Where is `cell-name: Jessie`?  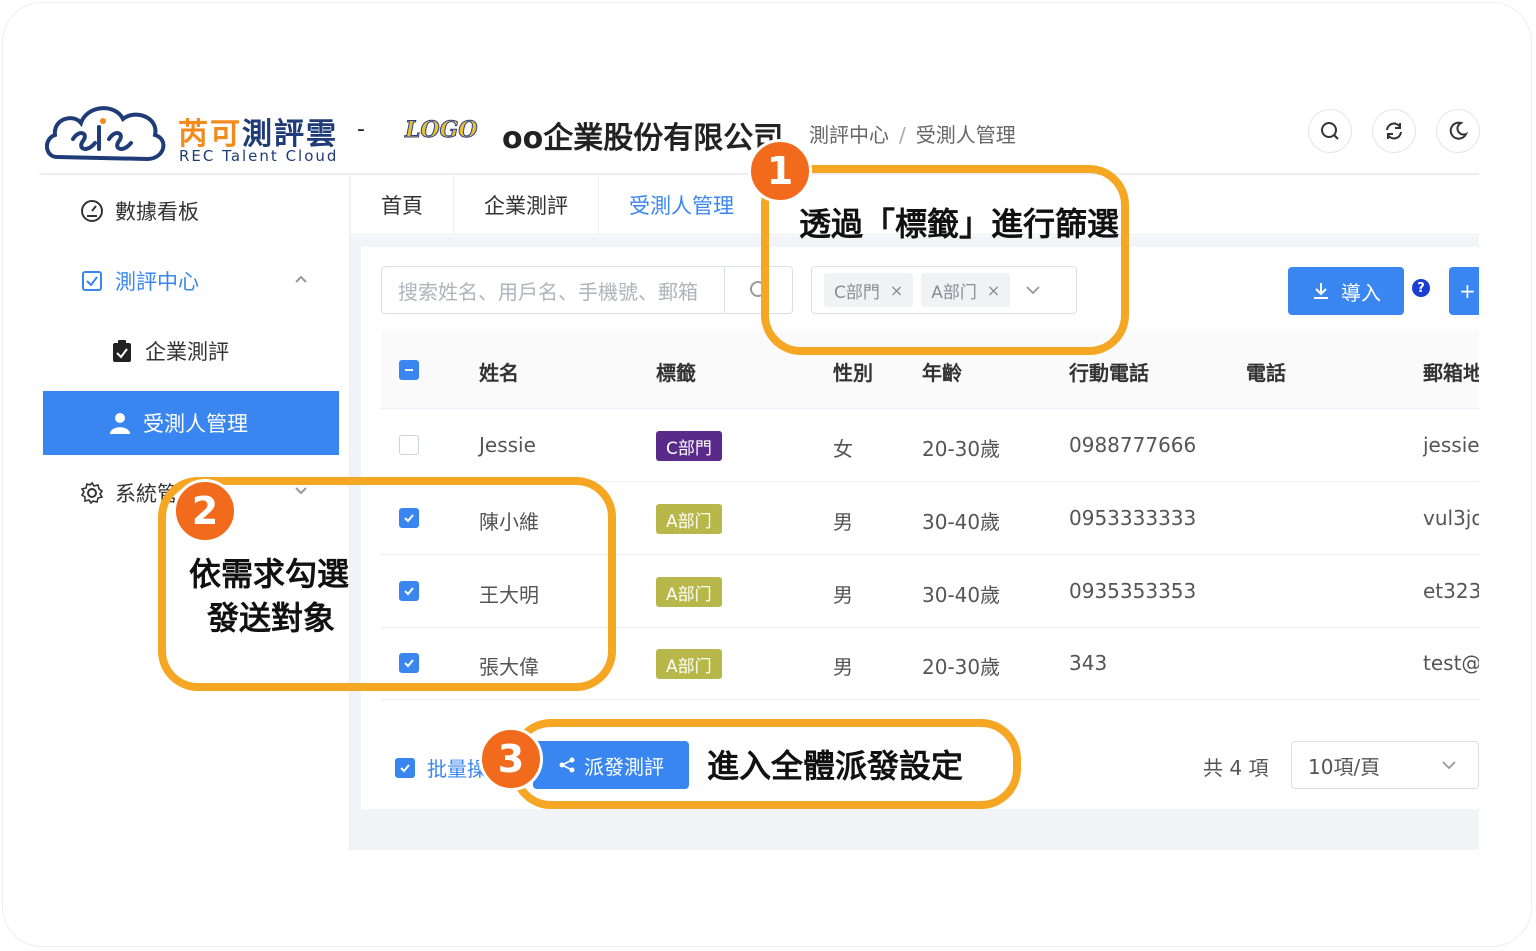
cell-name: Jessie is located at coordinates (507, 445).